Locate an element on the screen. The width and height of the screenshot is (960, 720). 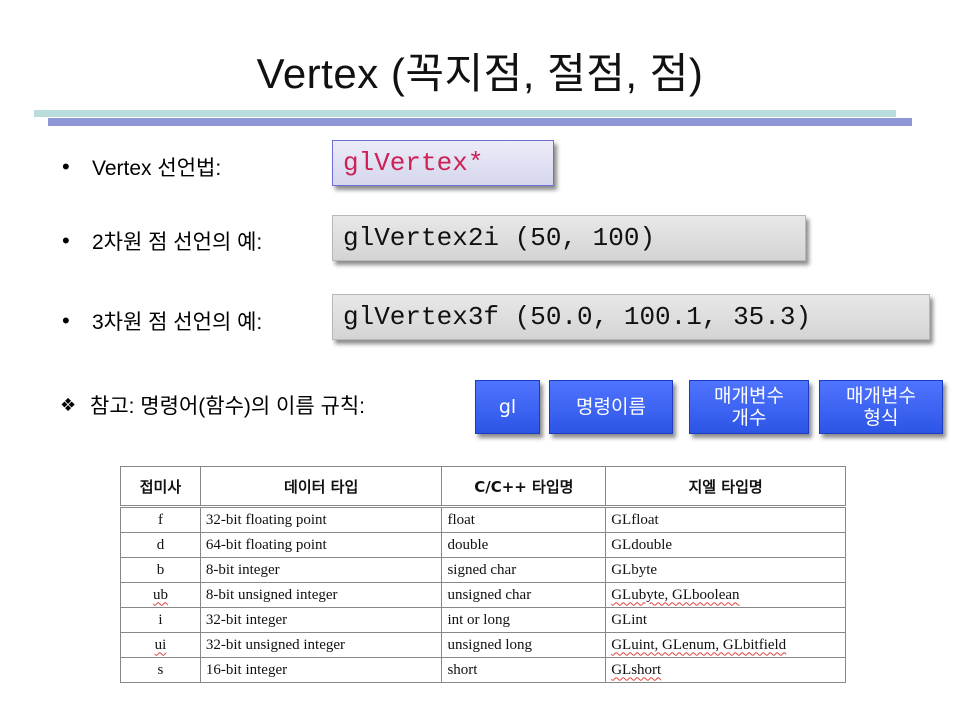
header-data-type: 데이터 타입 is located at coordinates (321, 486).